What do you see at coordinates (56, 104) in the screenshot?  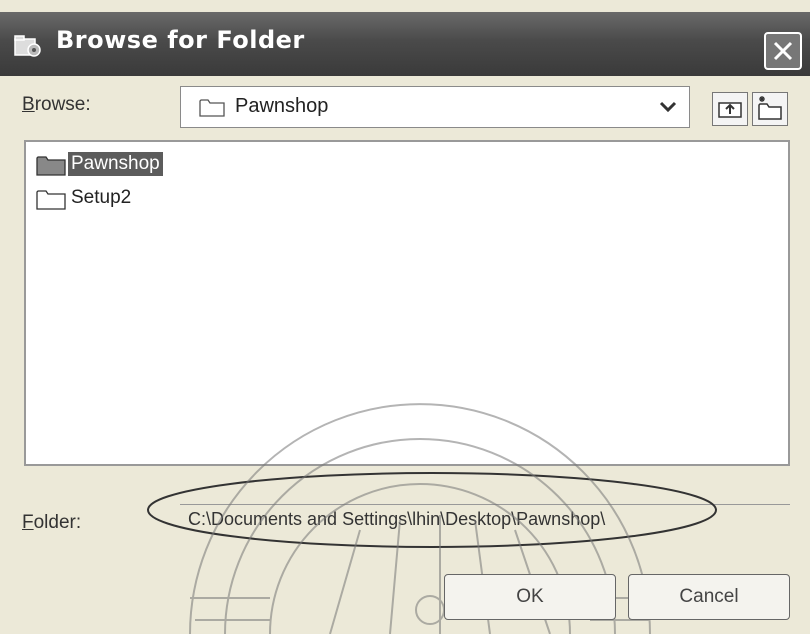 I see `browse-label: Browse:` at bounding box center [56, 104].